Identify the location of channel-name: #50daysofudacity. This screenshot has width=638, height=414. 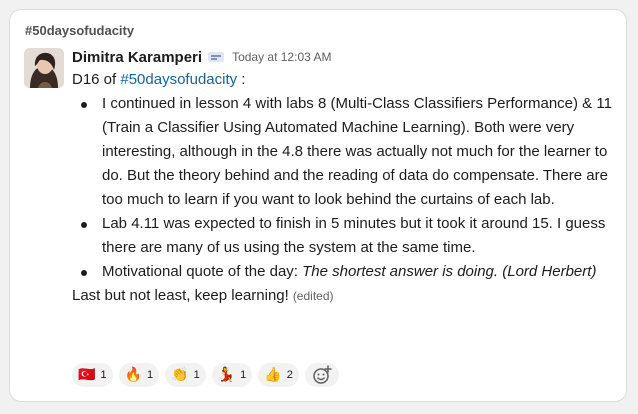
(79, 30).